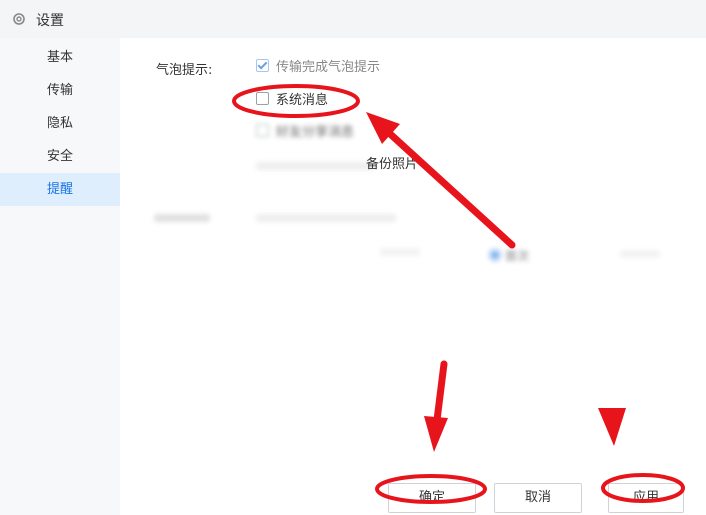 This screenshot has height=515, width=706. I want to click on checkbox-checked-icon, so click(262, 65).